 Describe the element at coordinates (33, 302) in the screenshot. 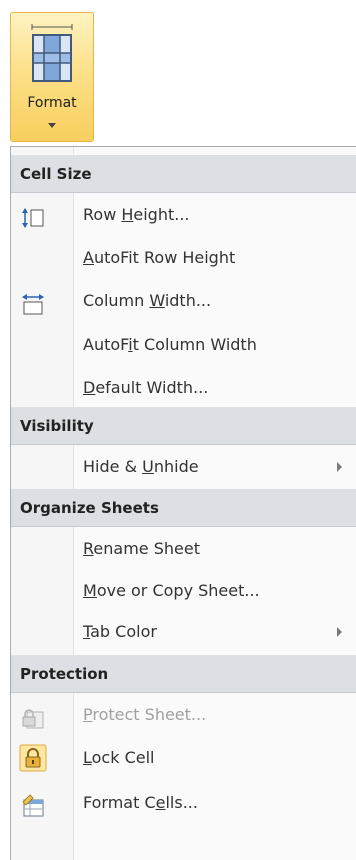

I see `column-width-icon` at that location.